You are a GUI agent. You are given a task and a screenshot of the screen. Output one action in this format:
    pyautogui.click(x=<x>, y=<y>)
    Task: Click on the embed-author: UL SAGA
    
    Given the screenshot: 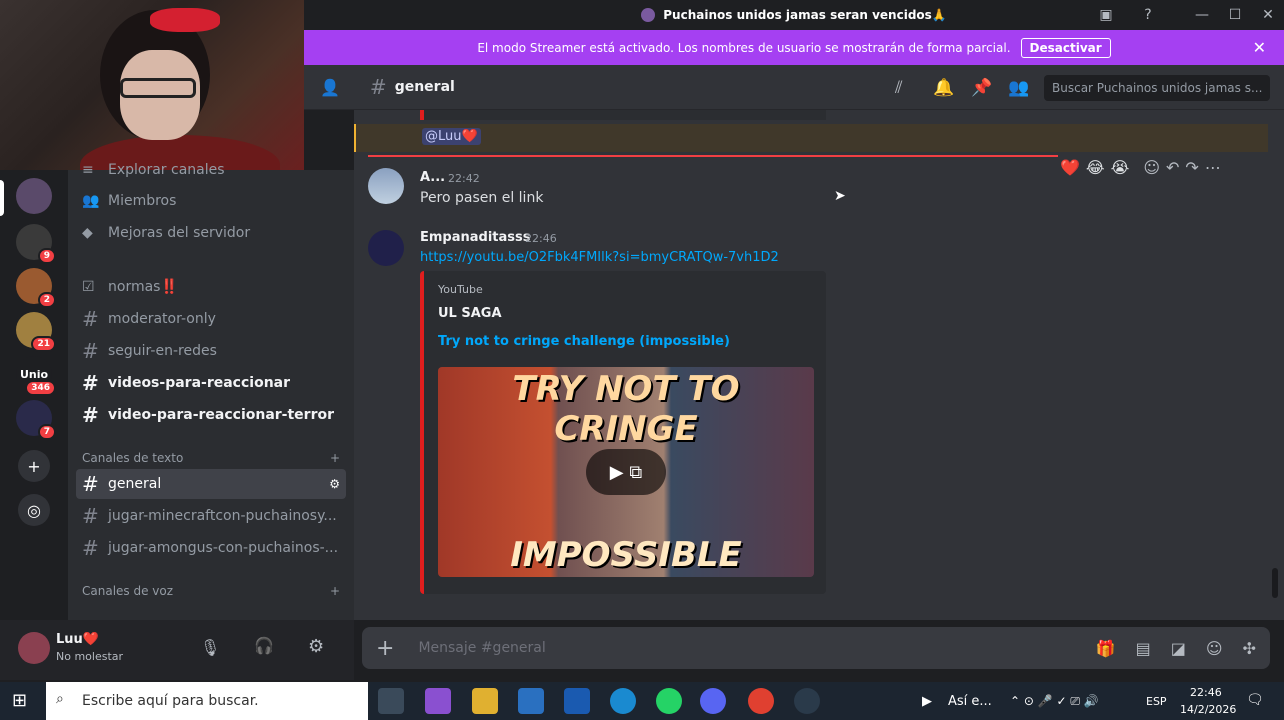 What is the action you would take?
    pyautogui.click(x=470, y=313)
    